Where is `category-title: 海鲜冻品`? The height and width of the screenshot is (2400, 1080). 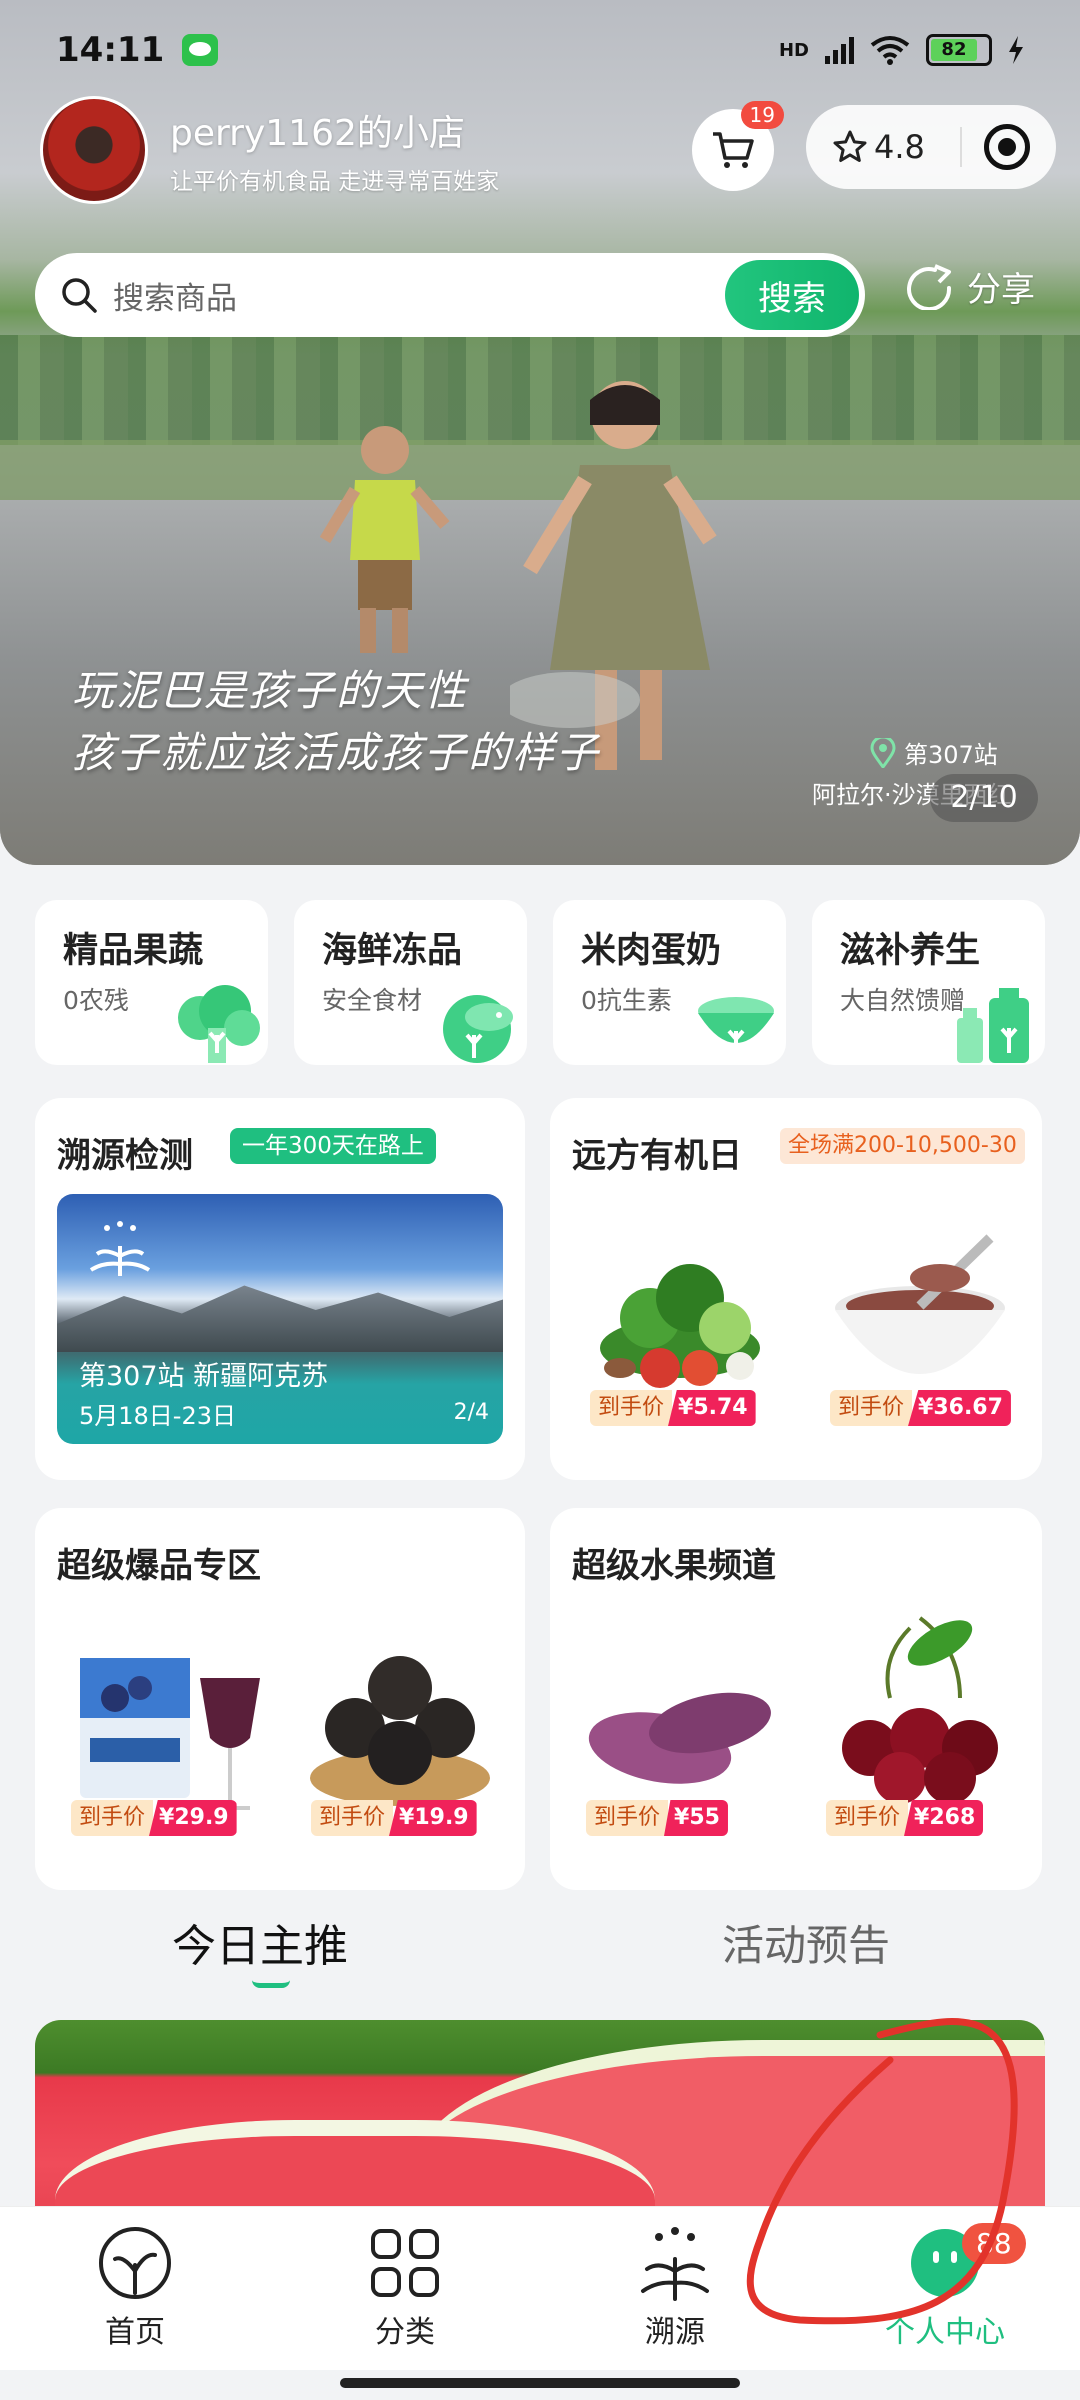
category-title: 海鲜冻品 is located at coordinates (392, 951).